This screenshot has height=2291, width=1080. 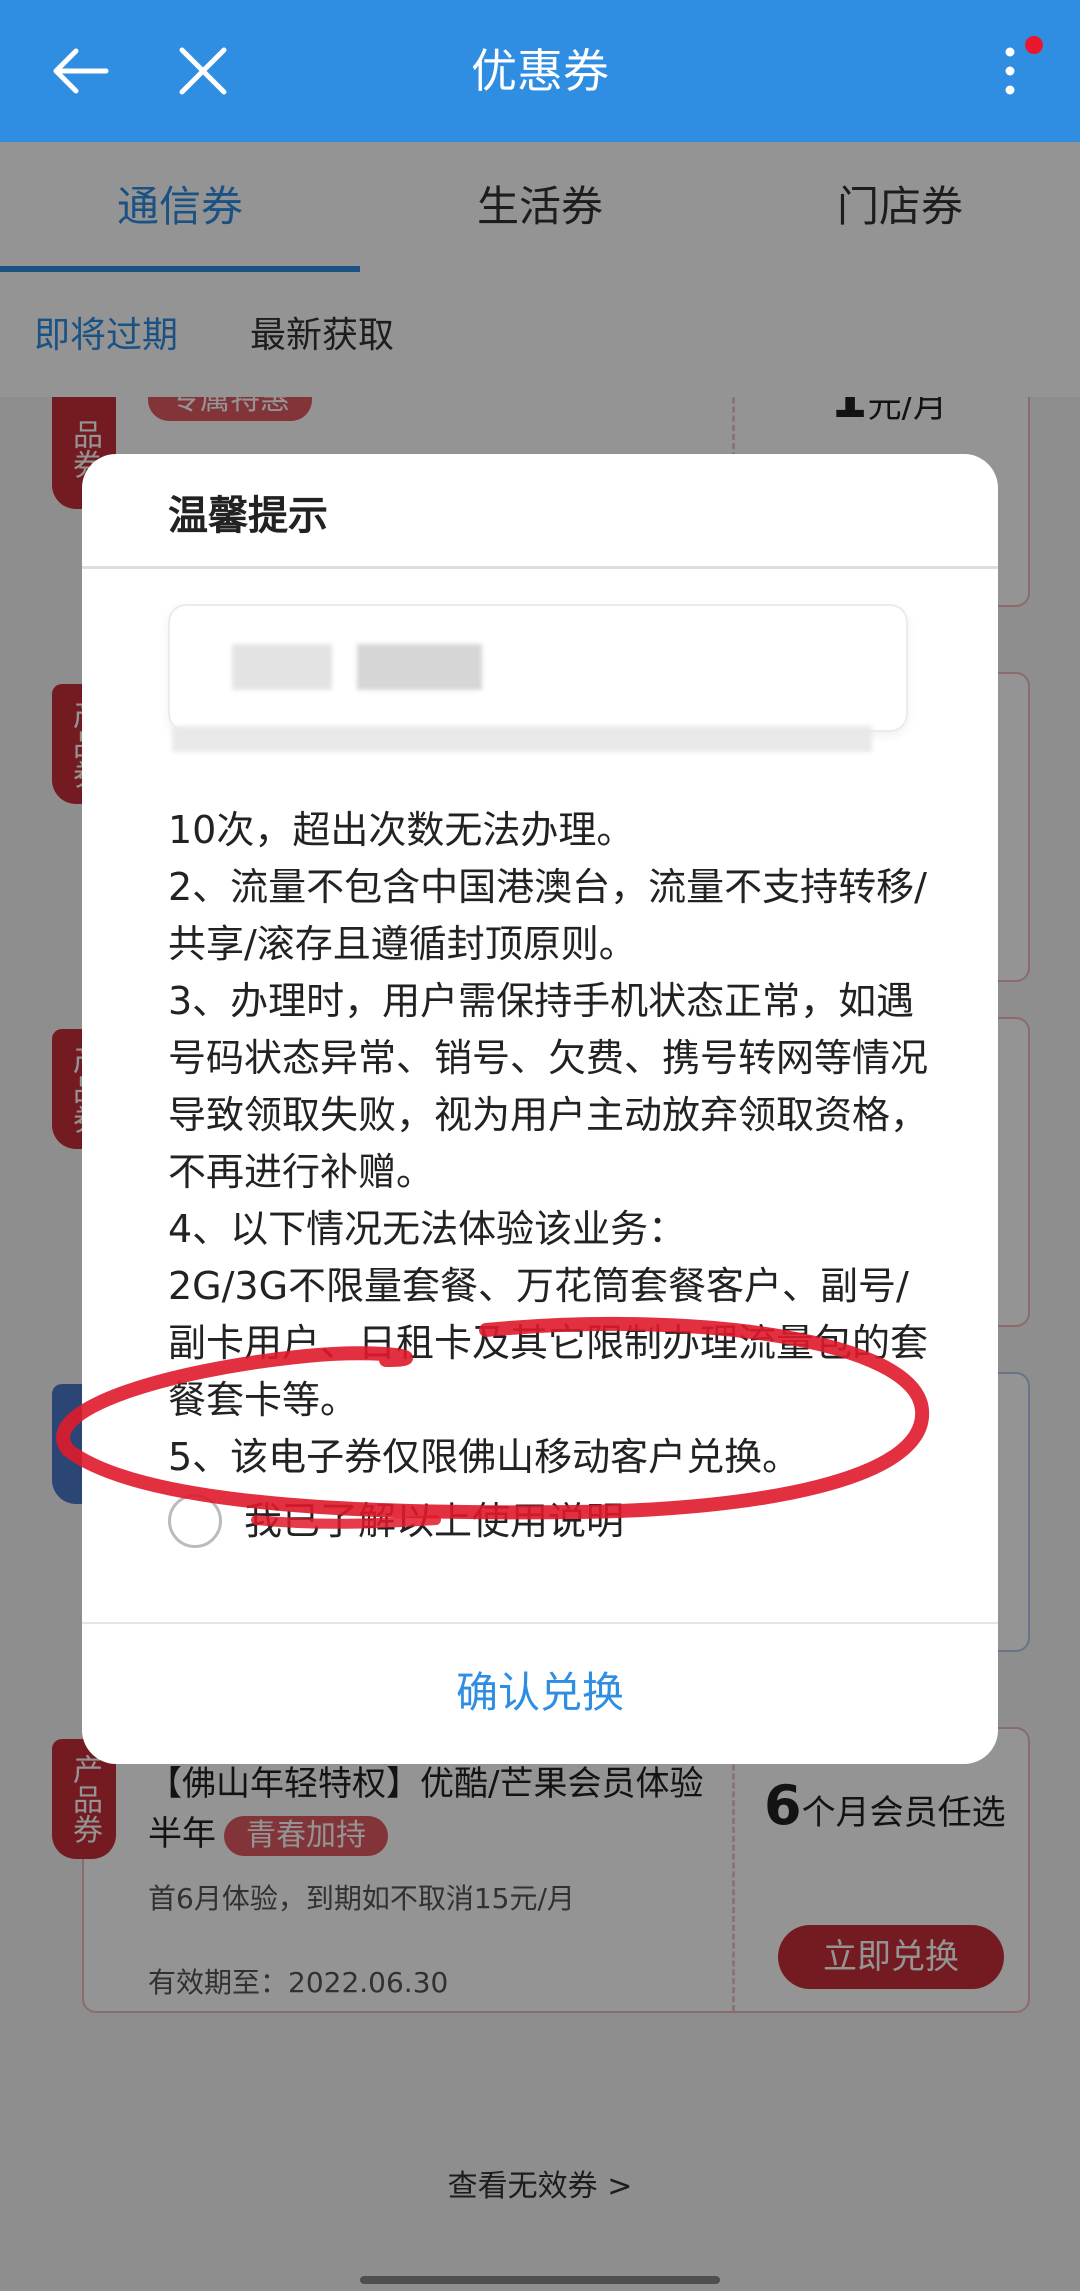 I want to click on dialog-title: 温馨提示, so click(x=248, y=516).